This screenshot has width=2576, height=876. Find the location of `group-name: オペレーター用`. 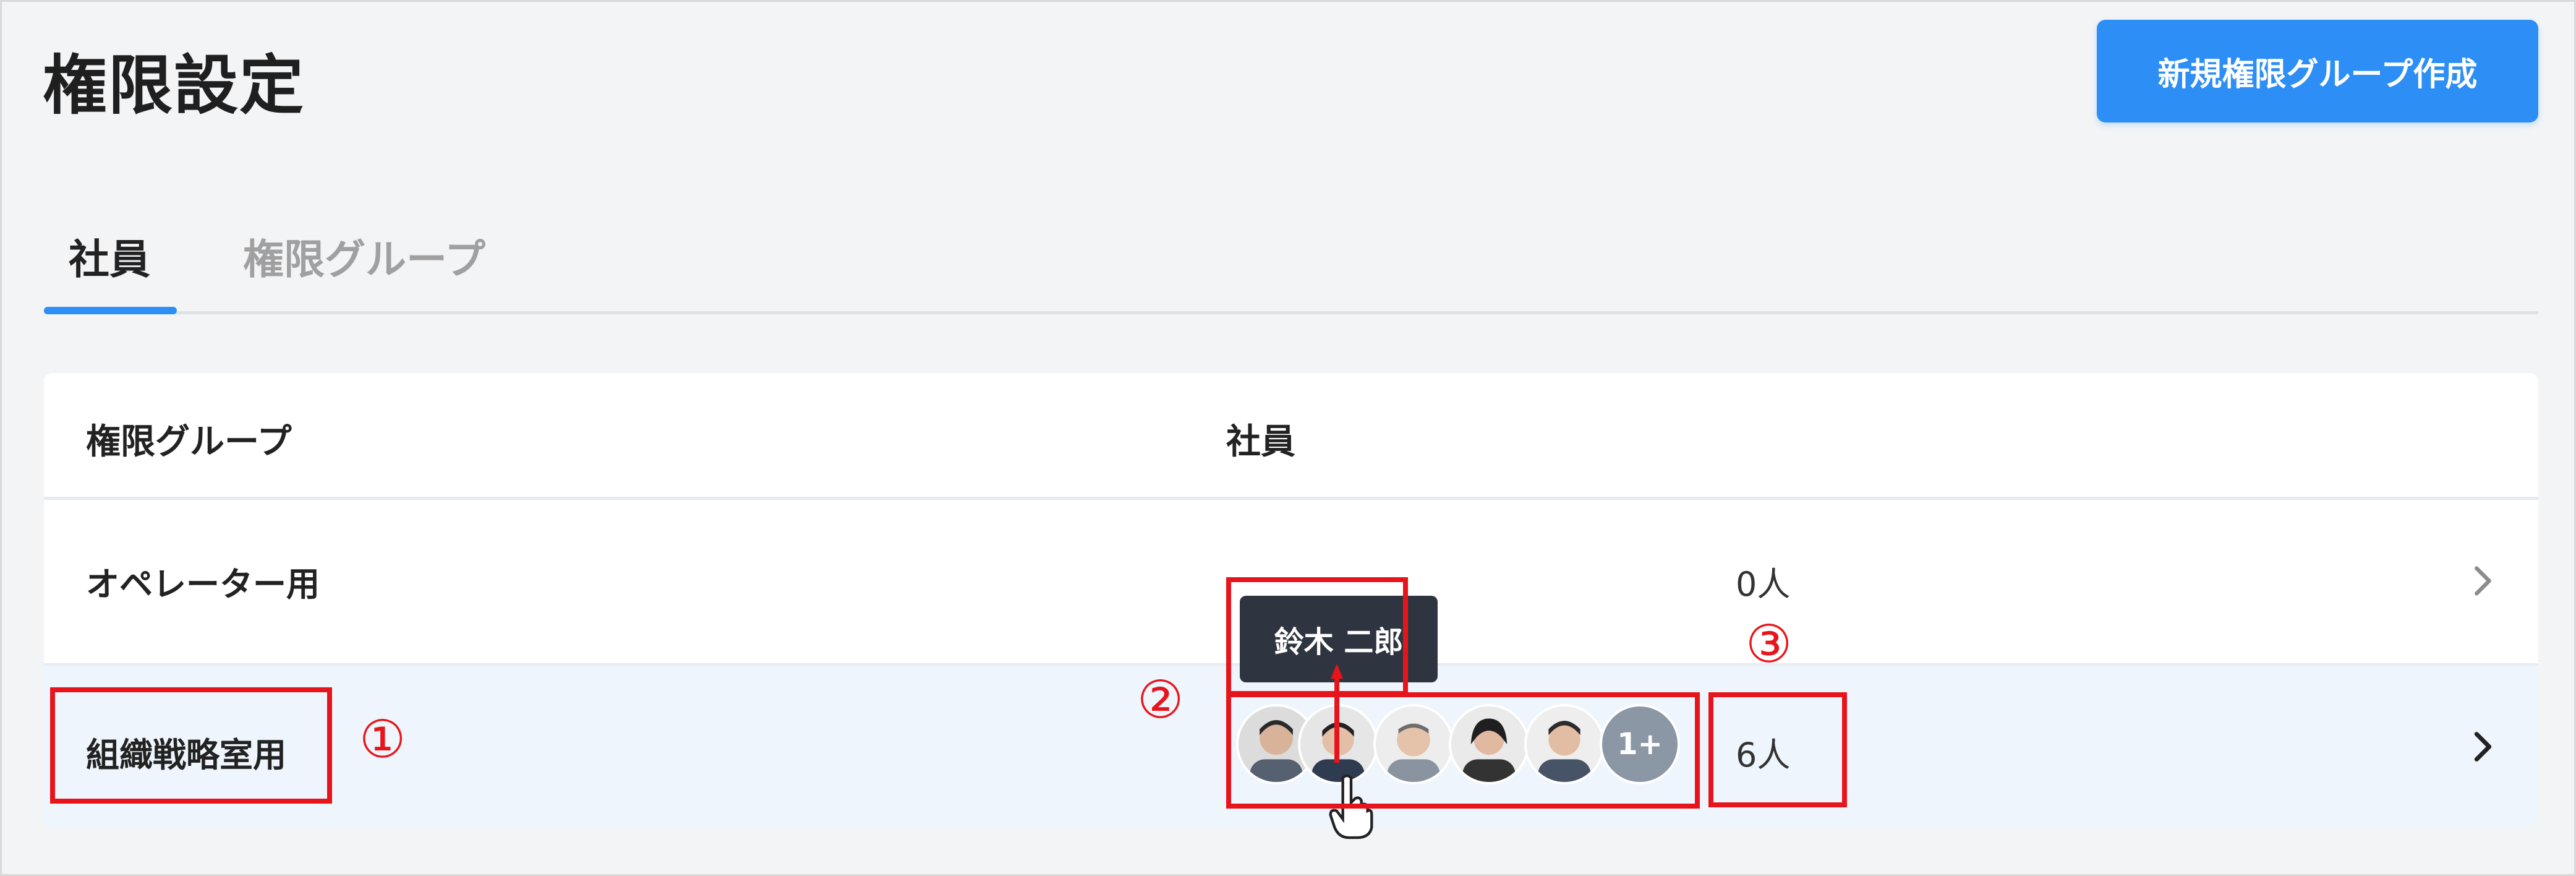

group-name: オペレーター用 is located at coordinates (203, 584).